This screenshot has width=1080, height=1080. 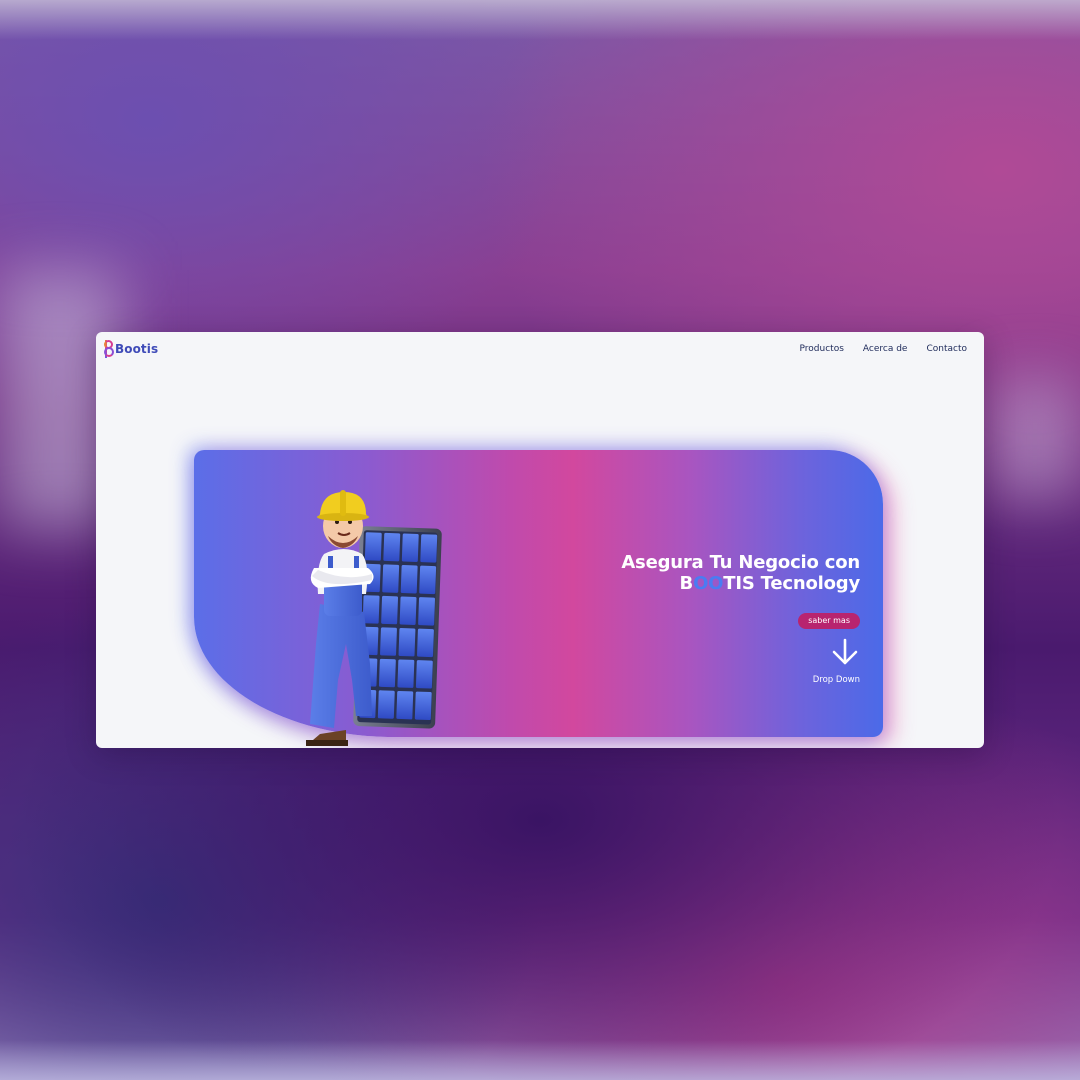 I want to click on cta-row: saber mas, so click(x=829, y=618).